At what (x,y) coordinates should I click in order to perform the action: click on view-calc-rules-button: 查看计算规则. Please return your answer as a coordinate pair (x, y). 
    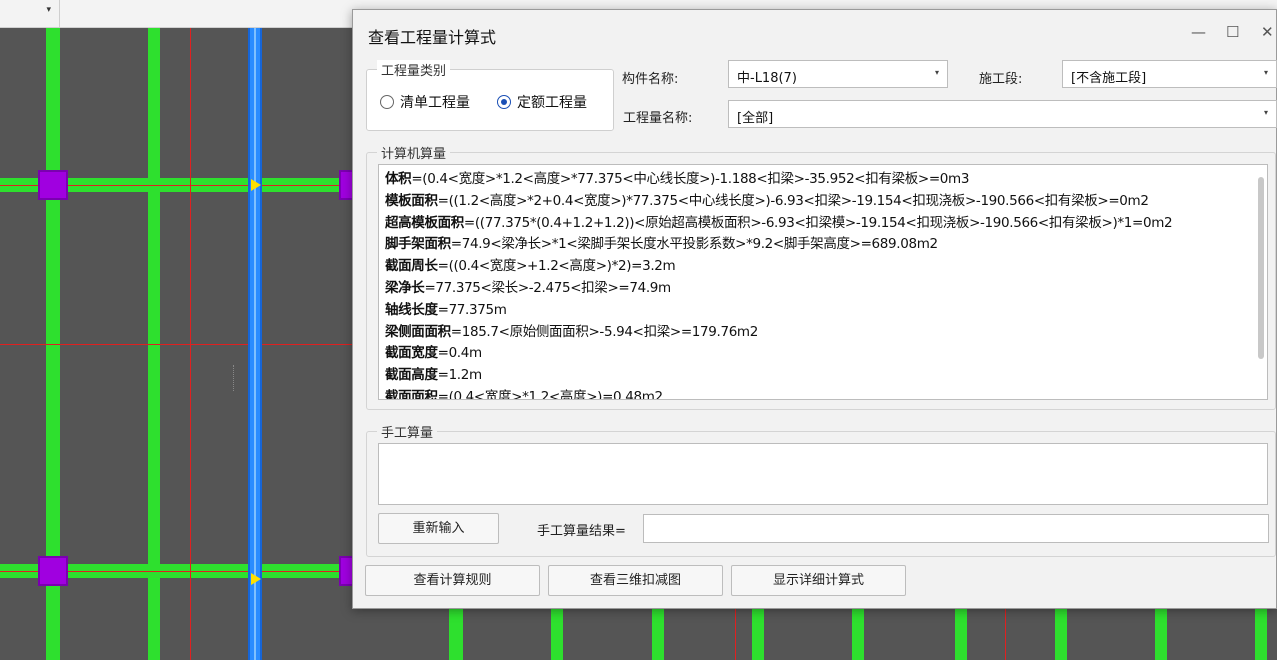
    Looking at the image, I should click on (452, 580).